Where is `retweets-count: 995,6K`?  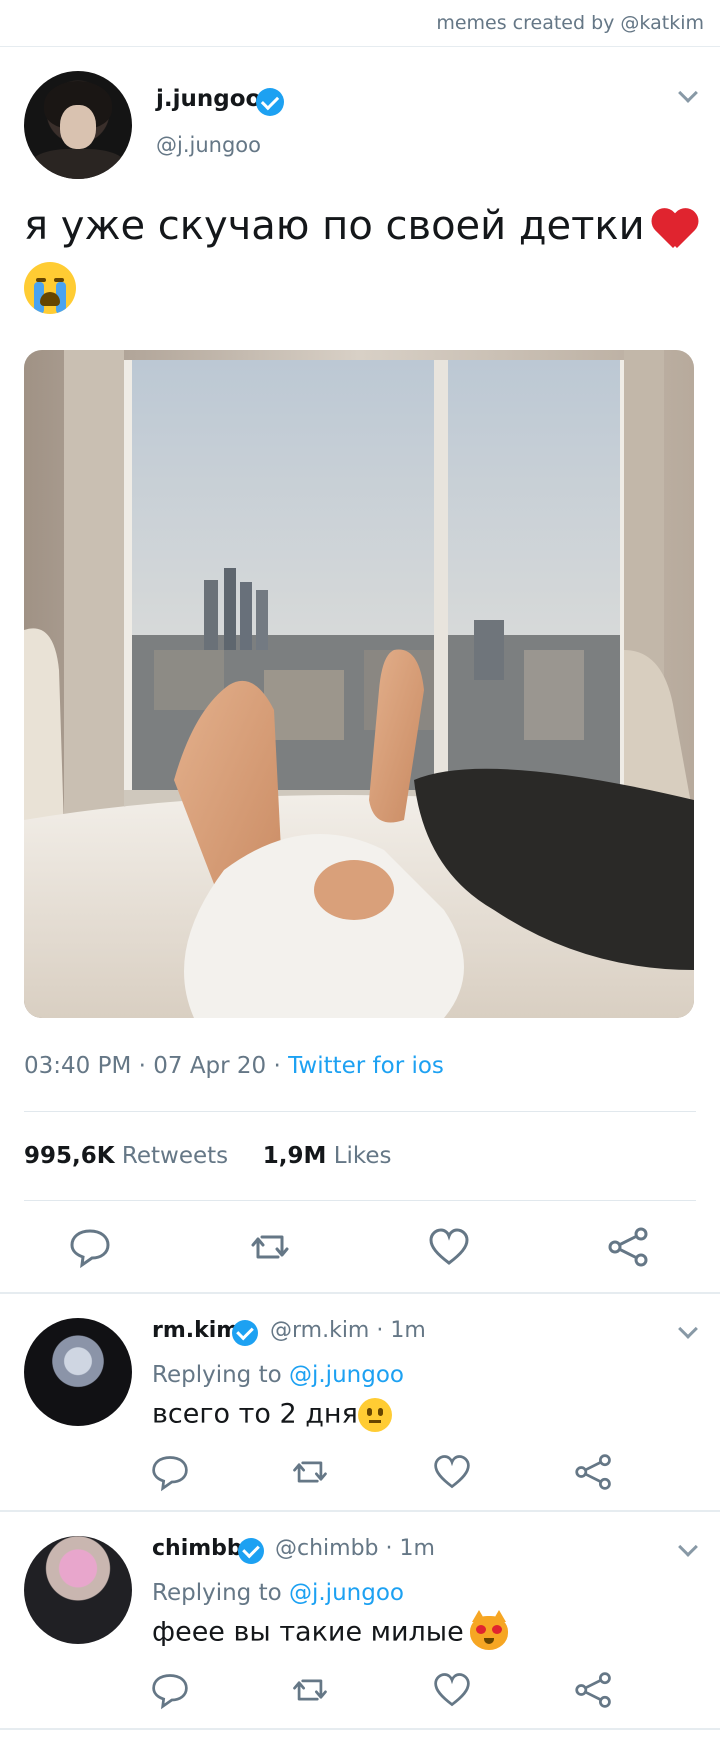 retweets-count: 995,6K is located at coordinates (69, 1156).